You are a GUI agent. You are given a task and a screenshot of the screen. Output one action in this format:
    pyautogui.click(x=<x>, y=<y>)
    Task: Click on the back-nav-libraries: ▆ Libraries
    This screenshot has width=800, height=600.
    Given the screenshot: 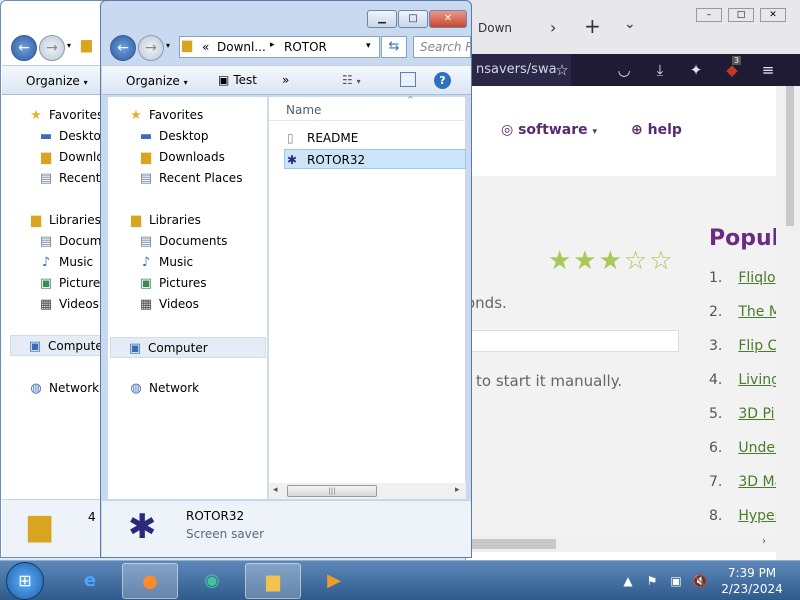 What is the action you would take?
    pyautogui.click(x=64, y=220)
    